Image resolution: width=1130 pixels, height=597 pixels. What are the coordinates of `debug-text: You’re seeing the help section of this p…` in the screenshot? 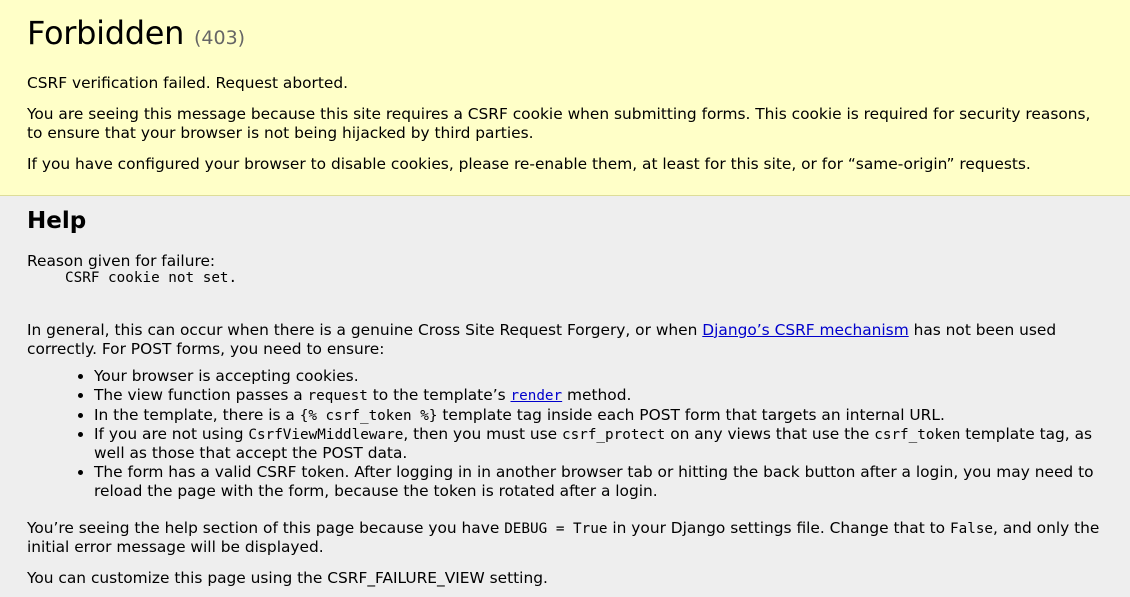 It's located at (266, 527).